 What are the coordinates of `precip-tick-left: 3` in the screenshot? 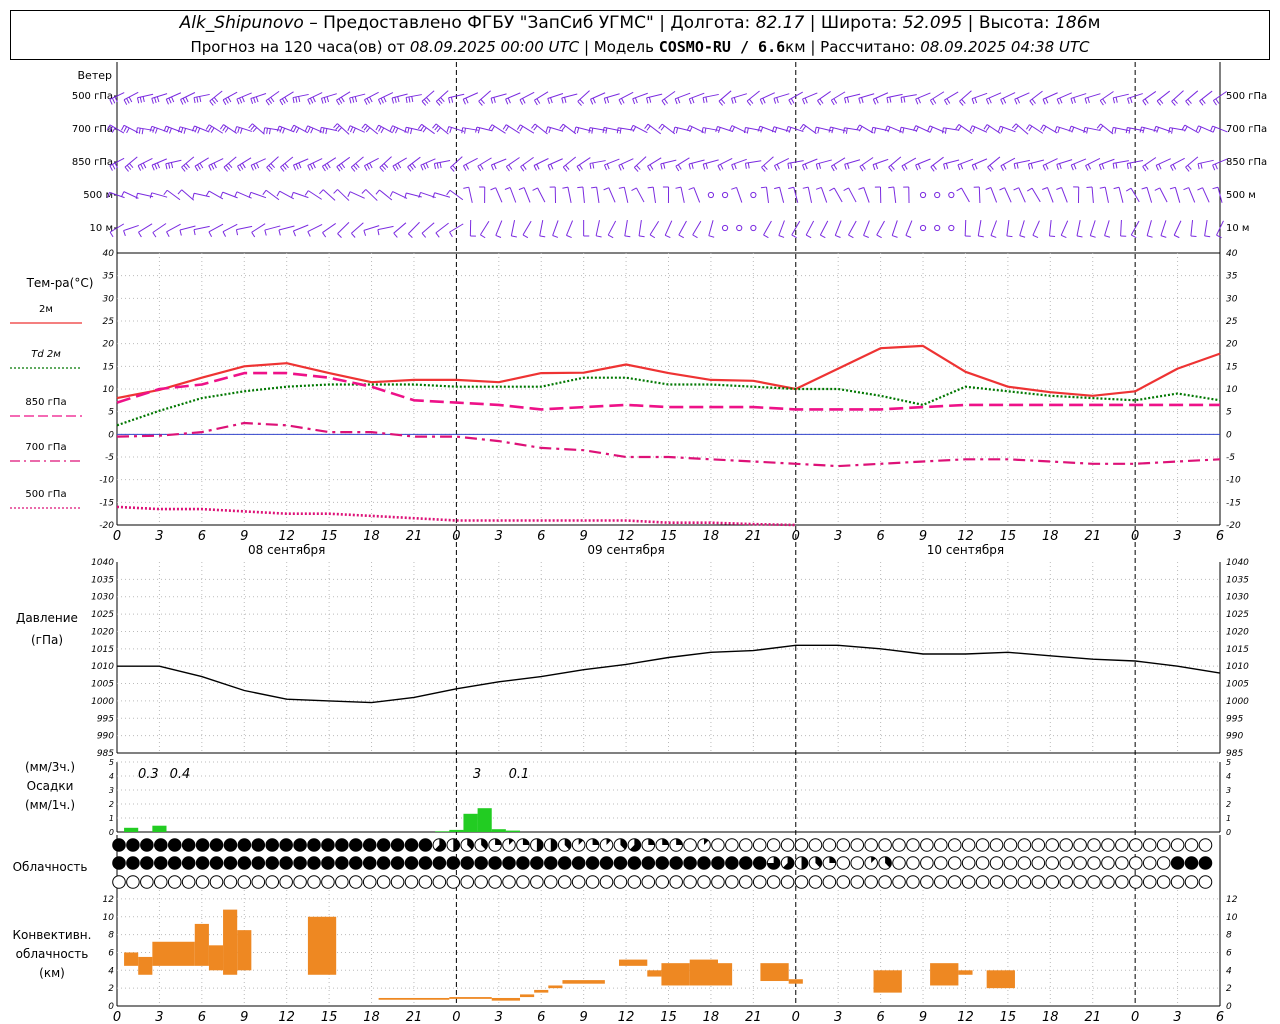 It's located at (111, 790).